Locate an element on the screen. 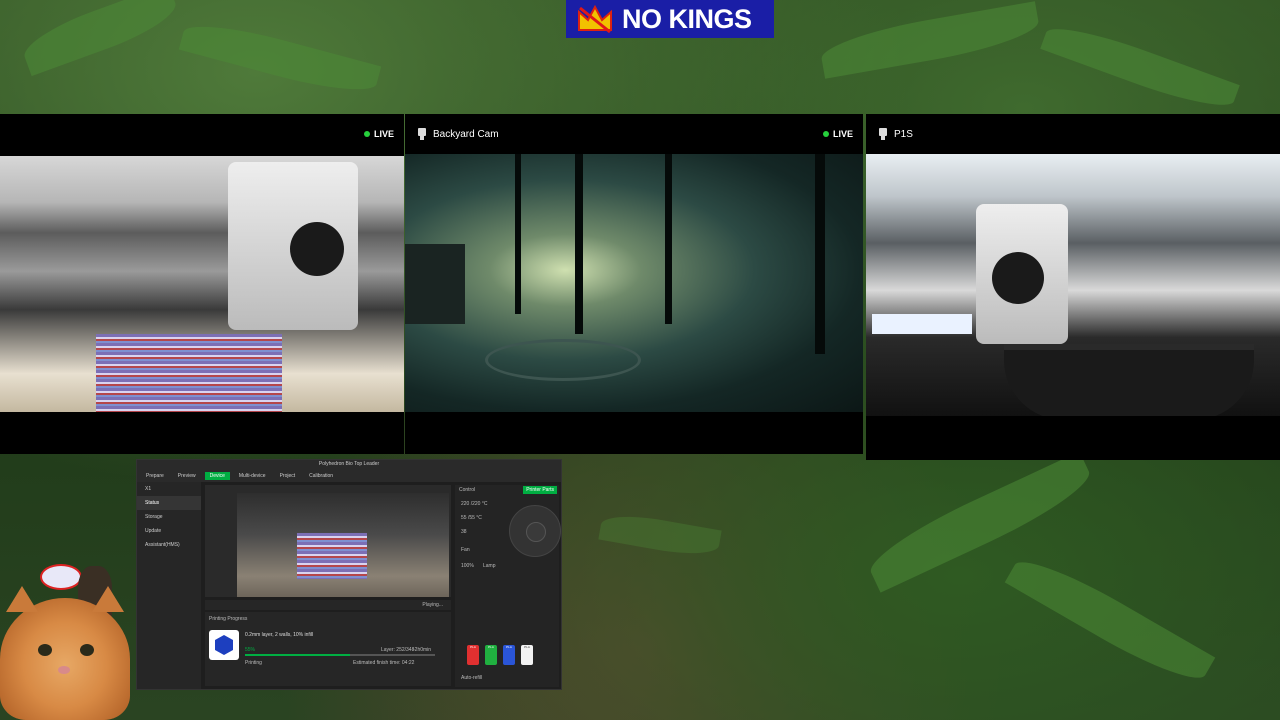 The image size is (1280, 720). chamber-temp: 38 is located at coordinates (464, 532).